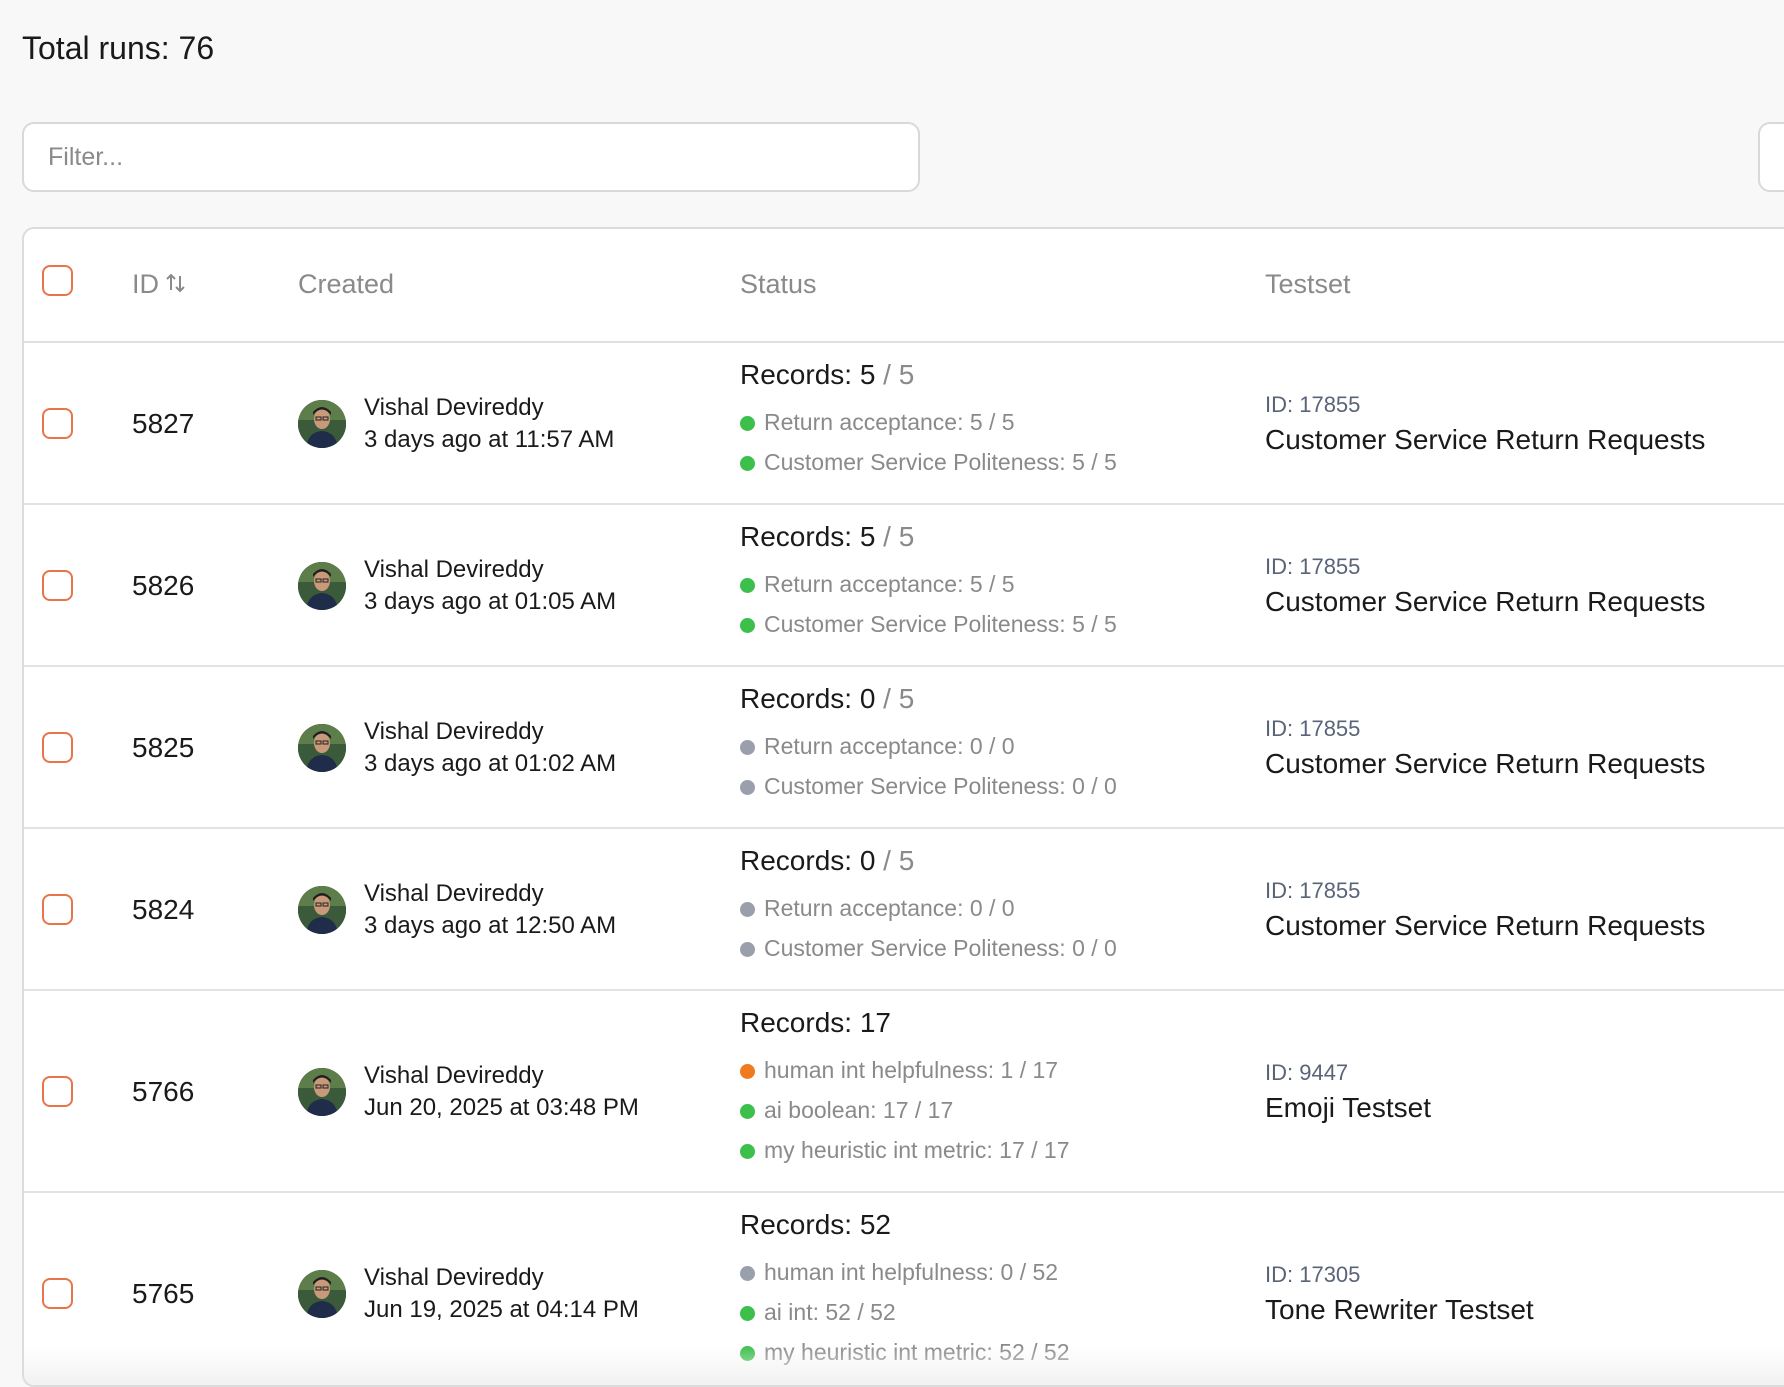 This screenshot has width=1784, height=1387. What do you see at coordinates (471, 157) in the screenshot?
I see `filter-input` at bounding box center [471, 157].